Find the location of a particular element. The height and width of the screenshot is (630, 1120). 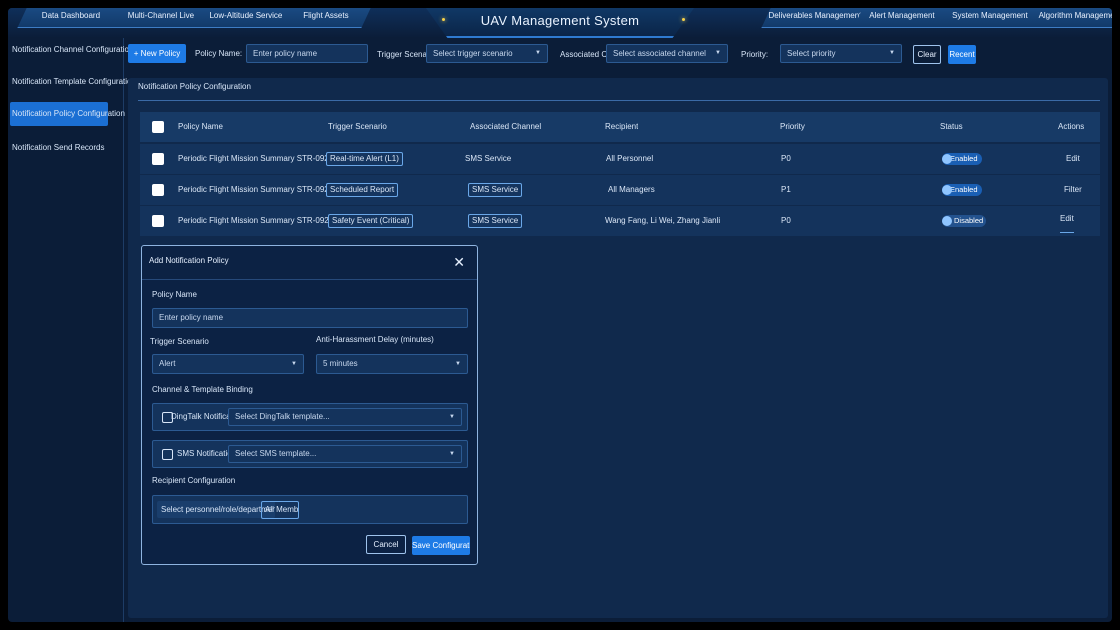

filter-link: Filter is located at coordinates (1073, 190).